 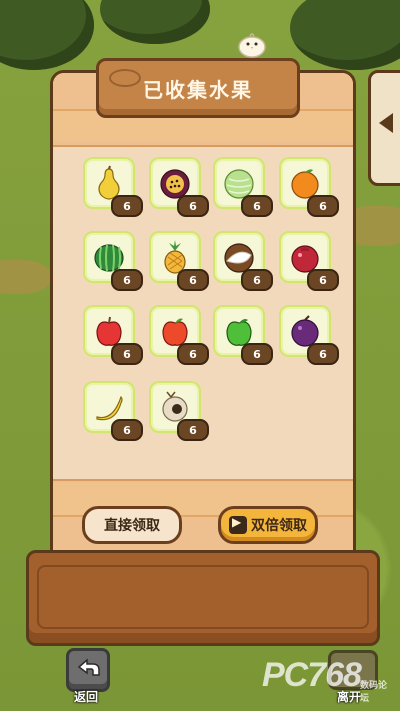 I want to click on return-arrow-icon, so click(x=88, y=670).